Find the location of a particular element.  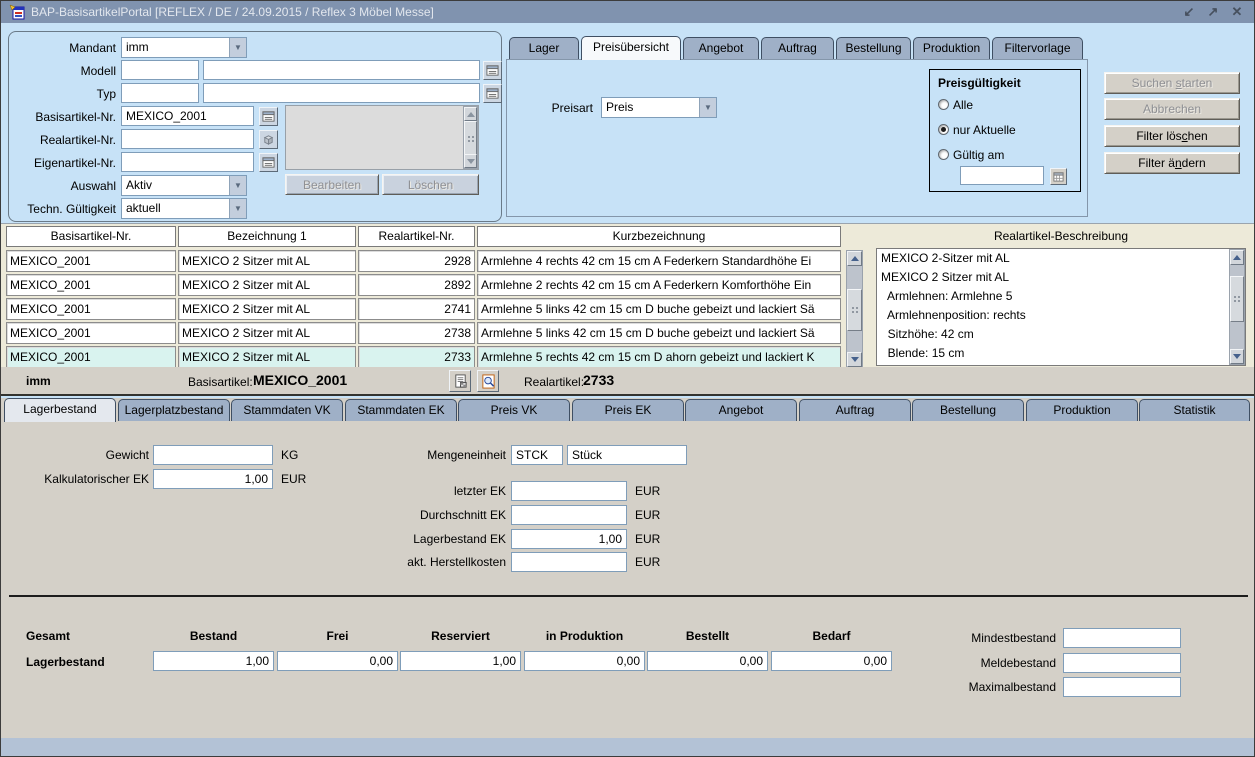

eigenartikel-input is located at coordinates (187, 162).